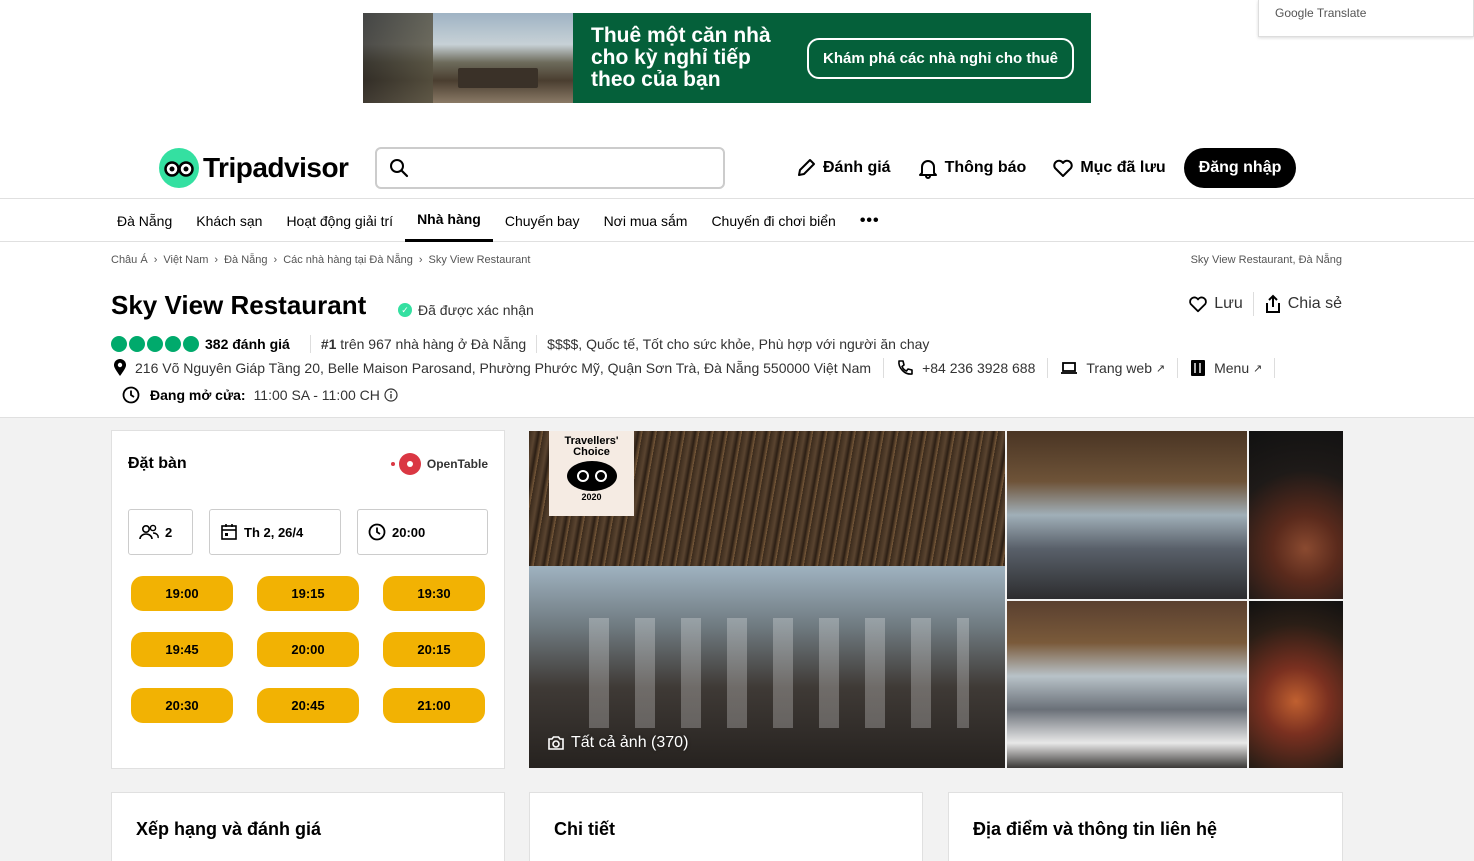 The height and width of the screenshot is (861, 1474). Describe the element at coordinates (169, 532) in the screenshot. I see `party-size-value: 2` at that location.